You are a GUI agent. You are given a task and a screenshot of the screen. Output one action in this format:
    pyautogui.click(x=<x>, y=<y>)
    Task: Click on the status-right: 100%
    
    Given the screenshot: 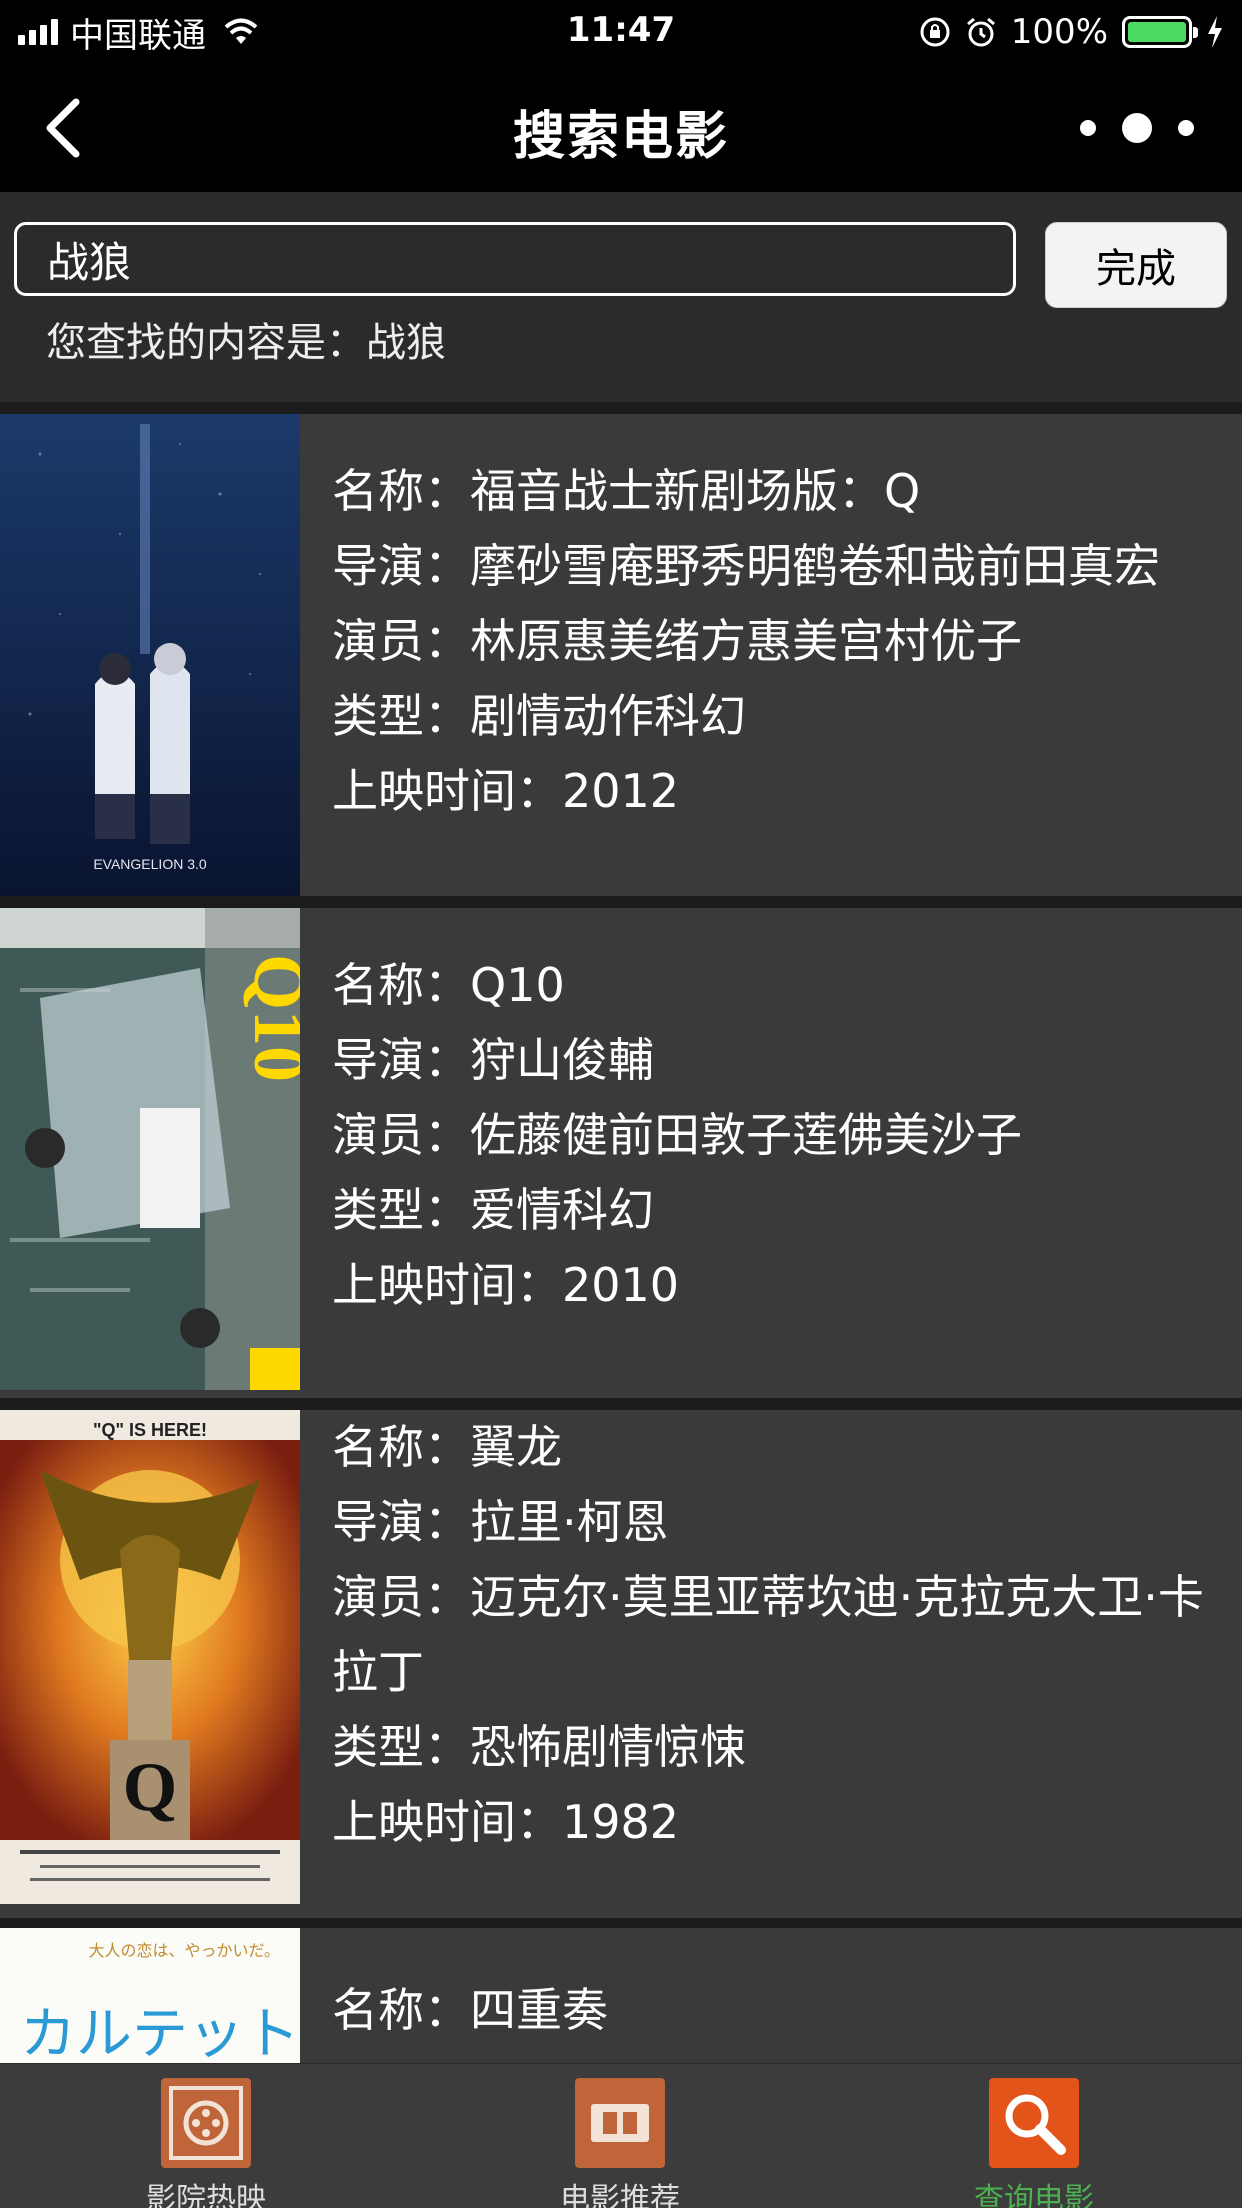 What is the action you would take?
    pyautogui.click(x=1071, y=32)
    